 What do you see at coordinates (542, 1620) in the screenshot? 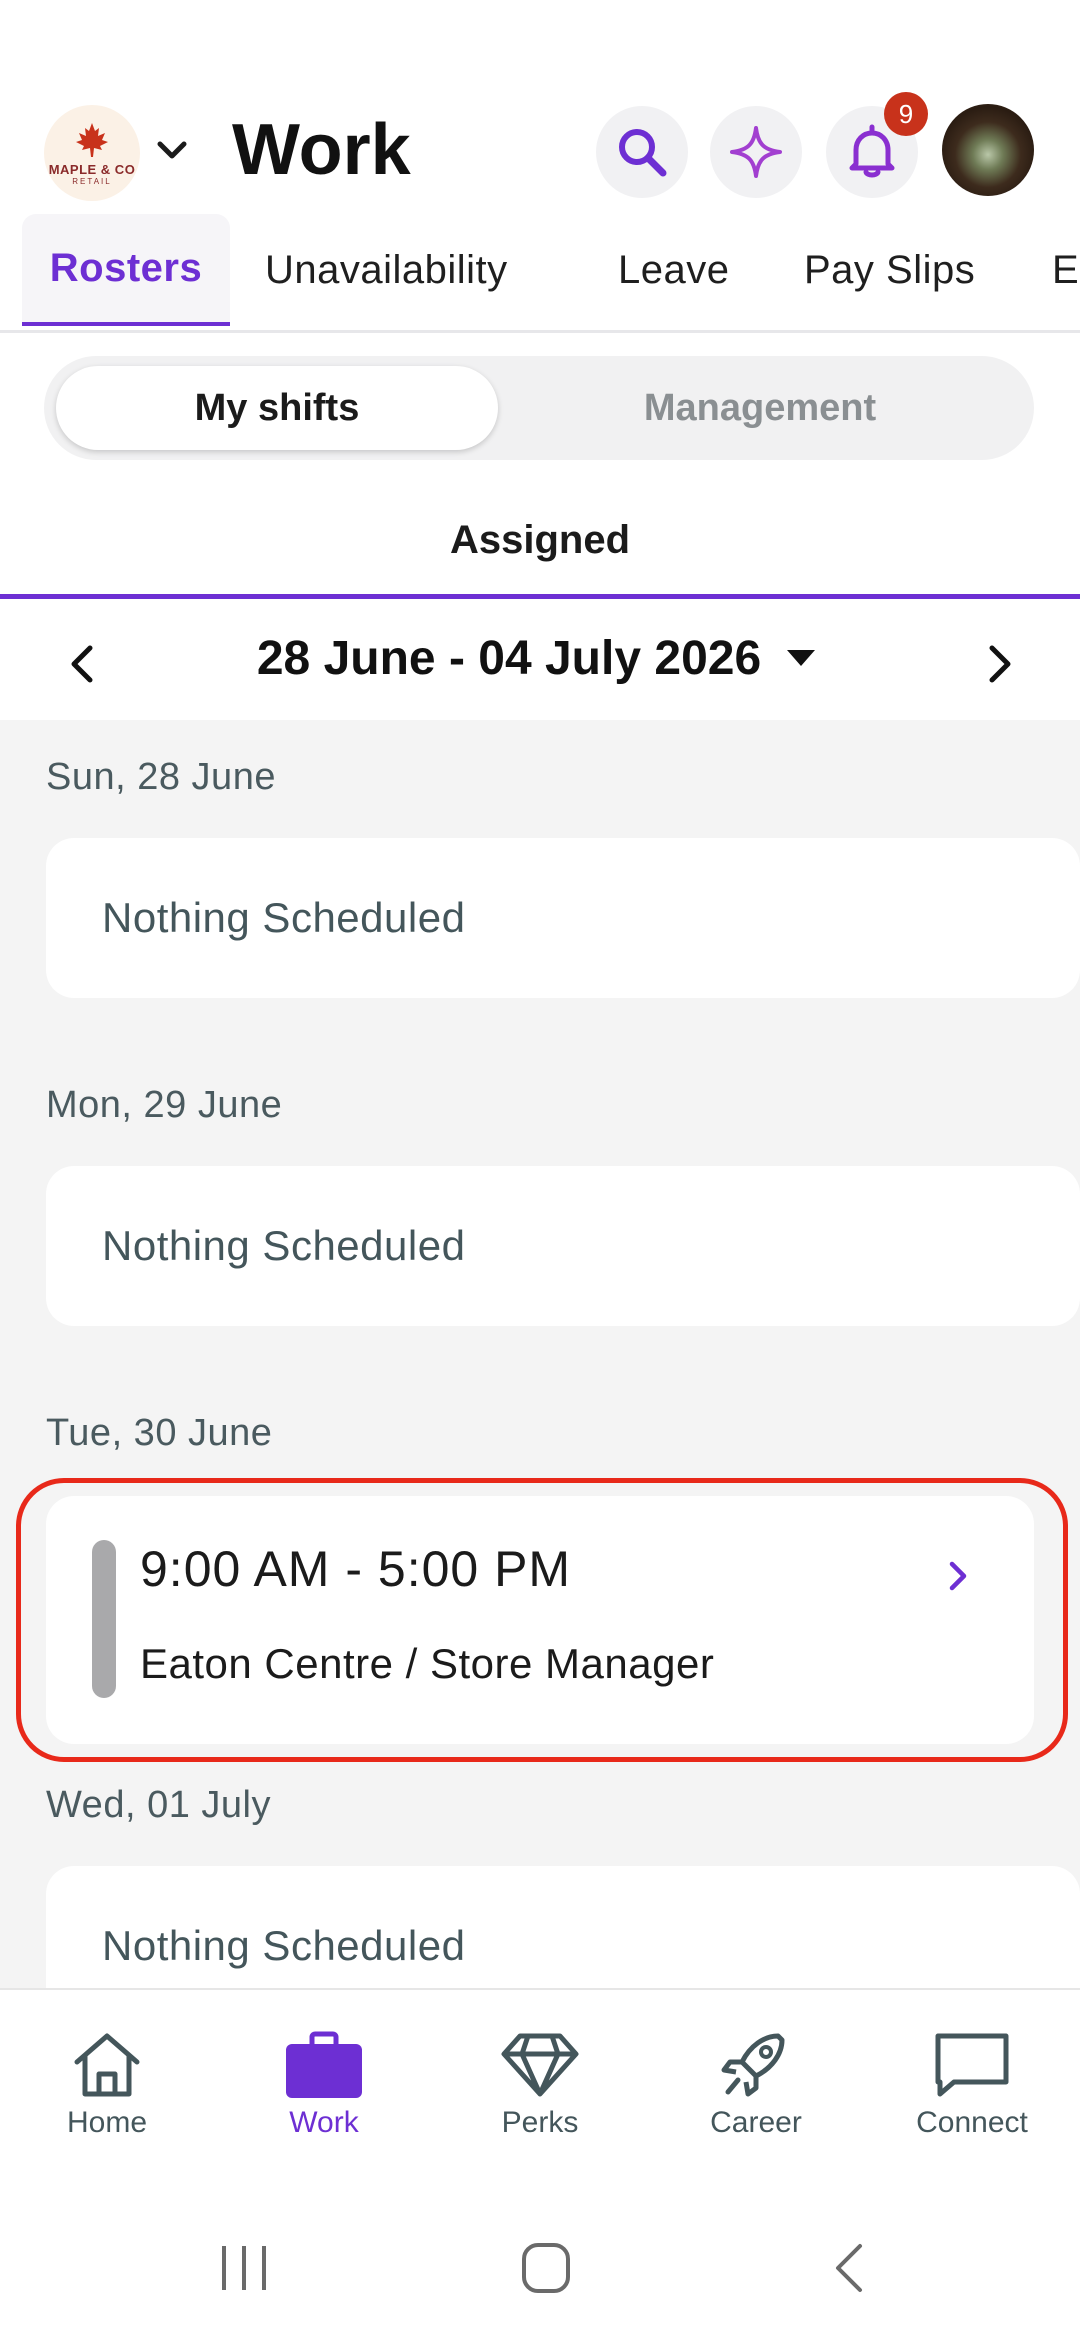
I see `selection-highlight` at bounding box center [542, 1620].